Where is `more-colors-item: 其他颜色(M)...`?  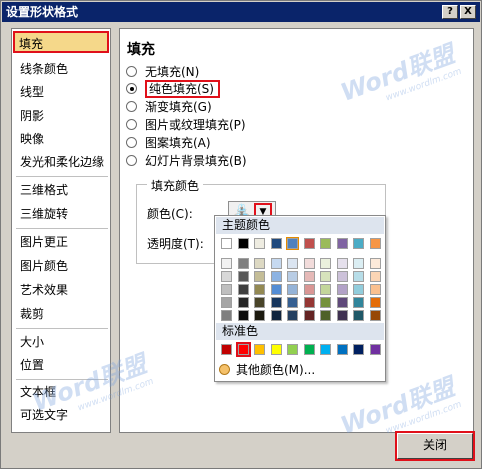 more-colors-item: 其他颜色(M)... is located at coordinates (267, 370).